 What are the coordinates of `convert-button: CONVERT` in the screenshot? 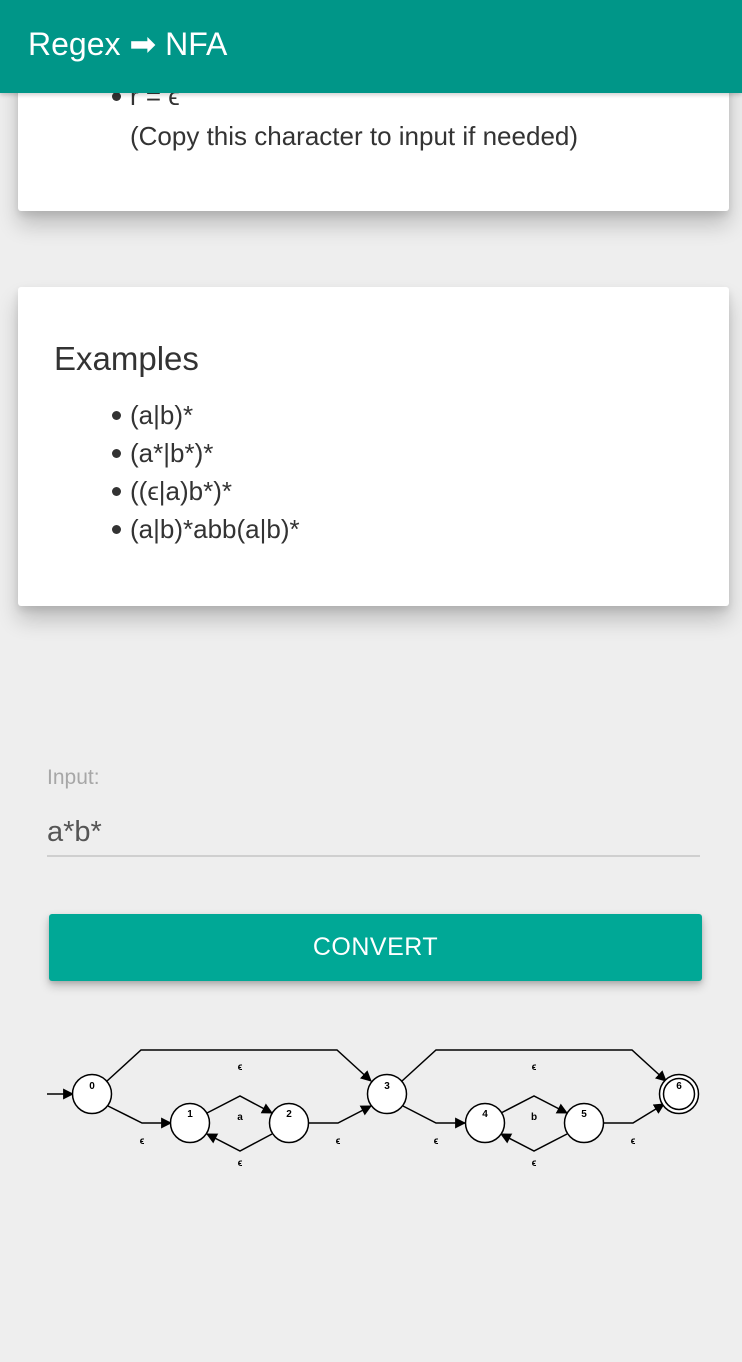 It's located at (375, 947).